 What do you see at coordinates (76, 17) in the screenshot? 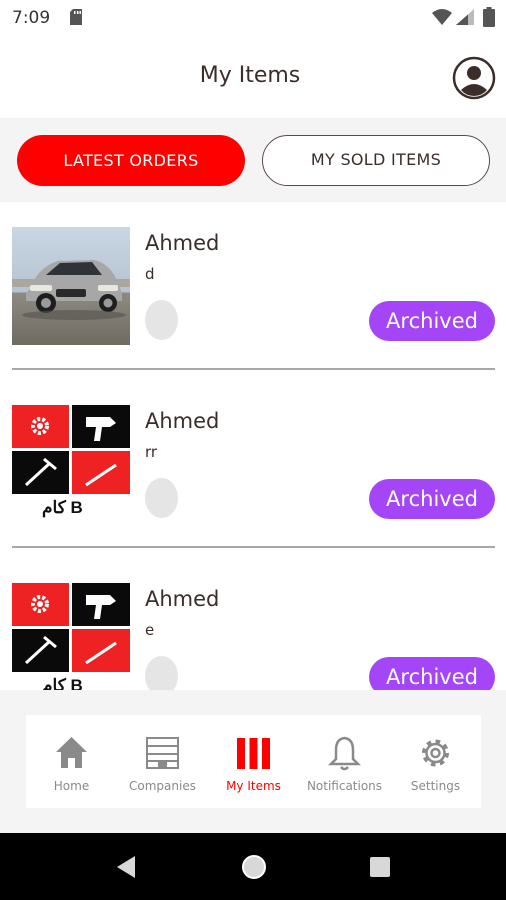
I see `sd-card-icon` at bounding box center [76, 17].